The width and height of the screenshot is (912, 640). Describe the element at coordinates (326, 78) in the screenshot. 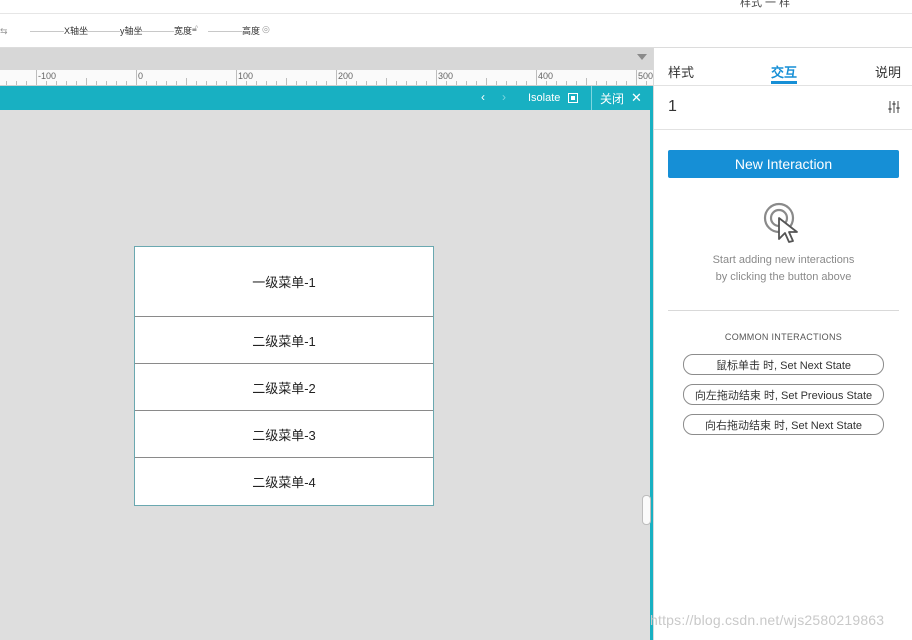

I see `horizontal-ruler: -100 0 100 200 300 400 500` at that location.